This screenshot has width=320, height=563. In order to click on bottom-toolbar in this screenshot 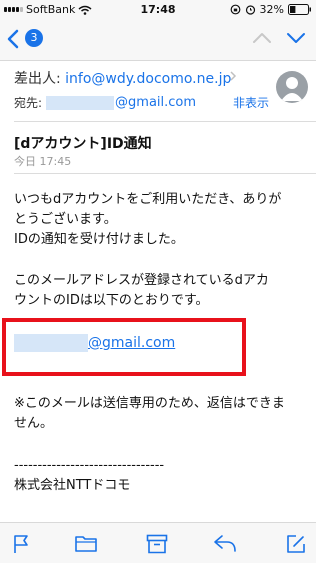, I will do `click(158, 542)`.